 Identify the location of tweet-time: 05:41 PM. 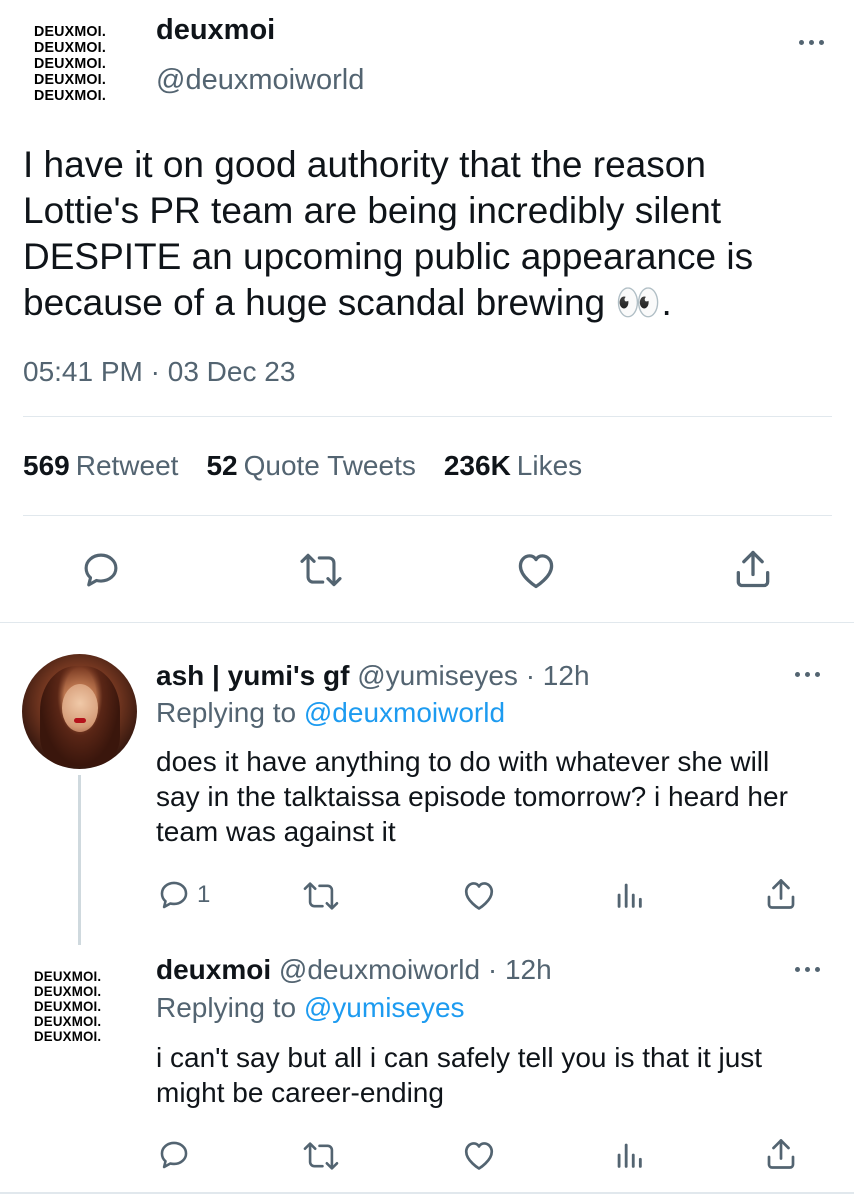
(83, 371).